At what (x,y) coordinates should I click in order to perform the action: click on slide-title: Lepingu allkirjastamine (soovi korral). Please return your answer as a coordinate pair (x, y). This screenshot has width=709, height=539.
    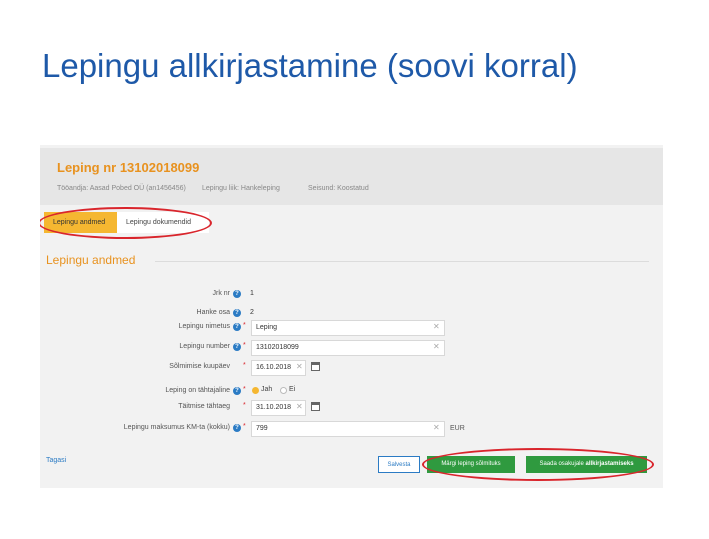
    Looking at the image, I should click on (310, 65).